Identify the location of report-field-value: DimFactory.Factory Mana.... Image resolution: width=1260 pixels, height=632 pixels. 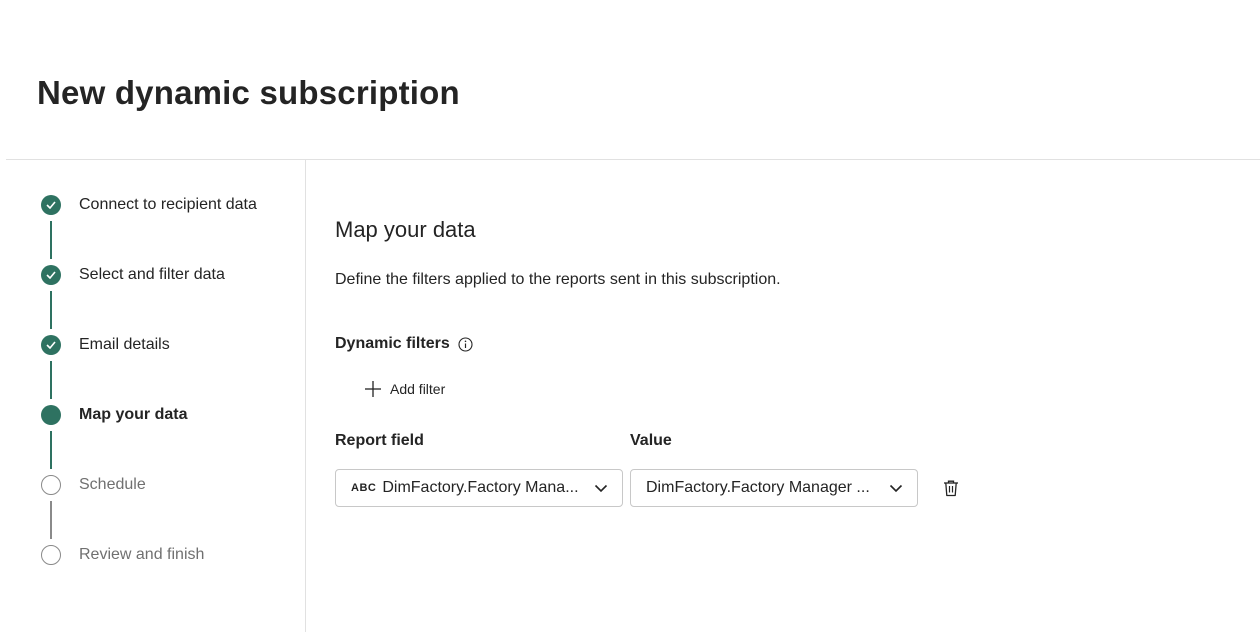
(480, 487).